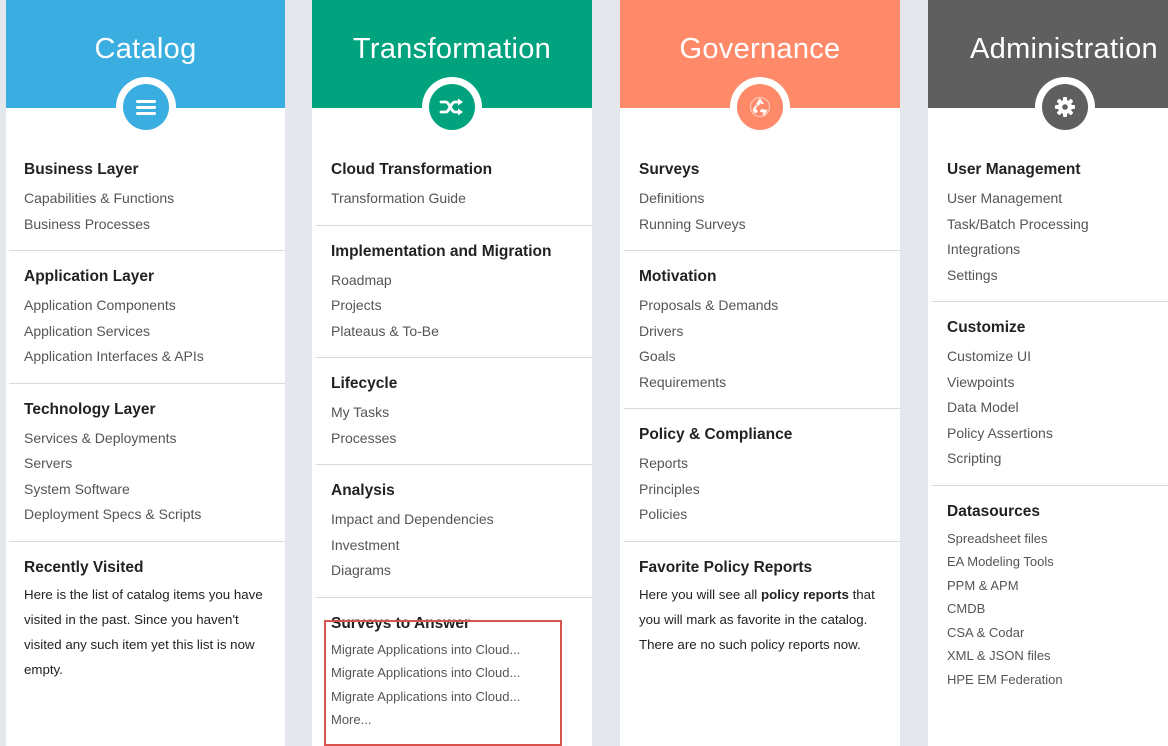 Image resolution: width=1168 pixels, height=746 pixels. I want to click on section-title: Recently Visited, so click(84, 567).